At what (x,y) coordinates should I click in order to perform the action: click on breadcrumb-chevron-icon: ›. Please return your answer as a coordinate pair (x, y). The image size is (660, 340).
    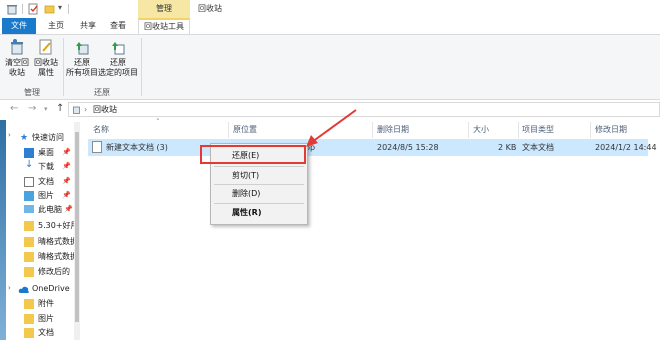
    Looking at the image, I should click on (85, 109).